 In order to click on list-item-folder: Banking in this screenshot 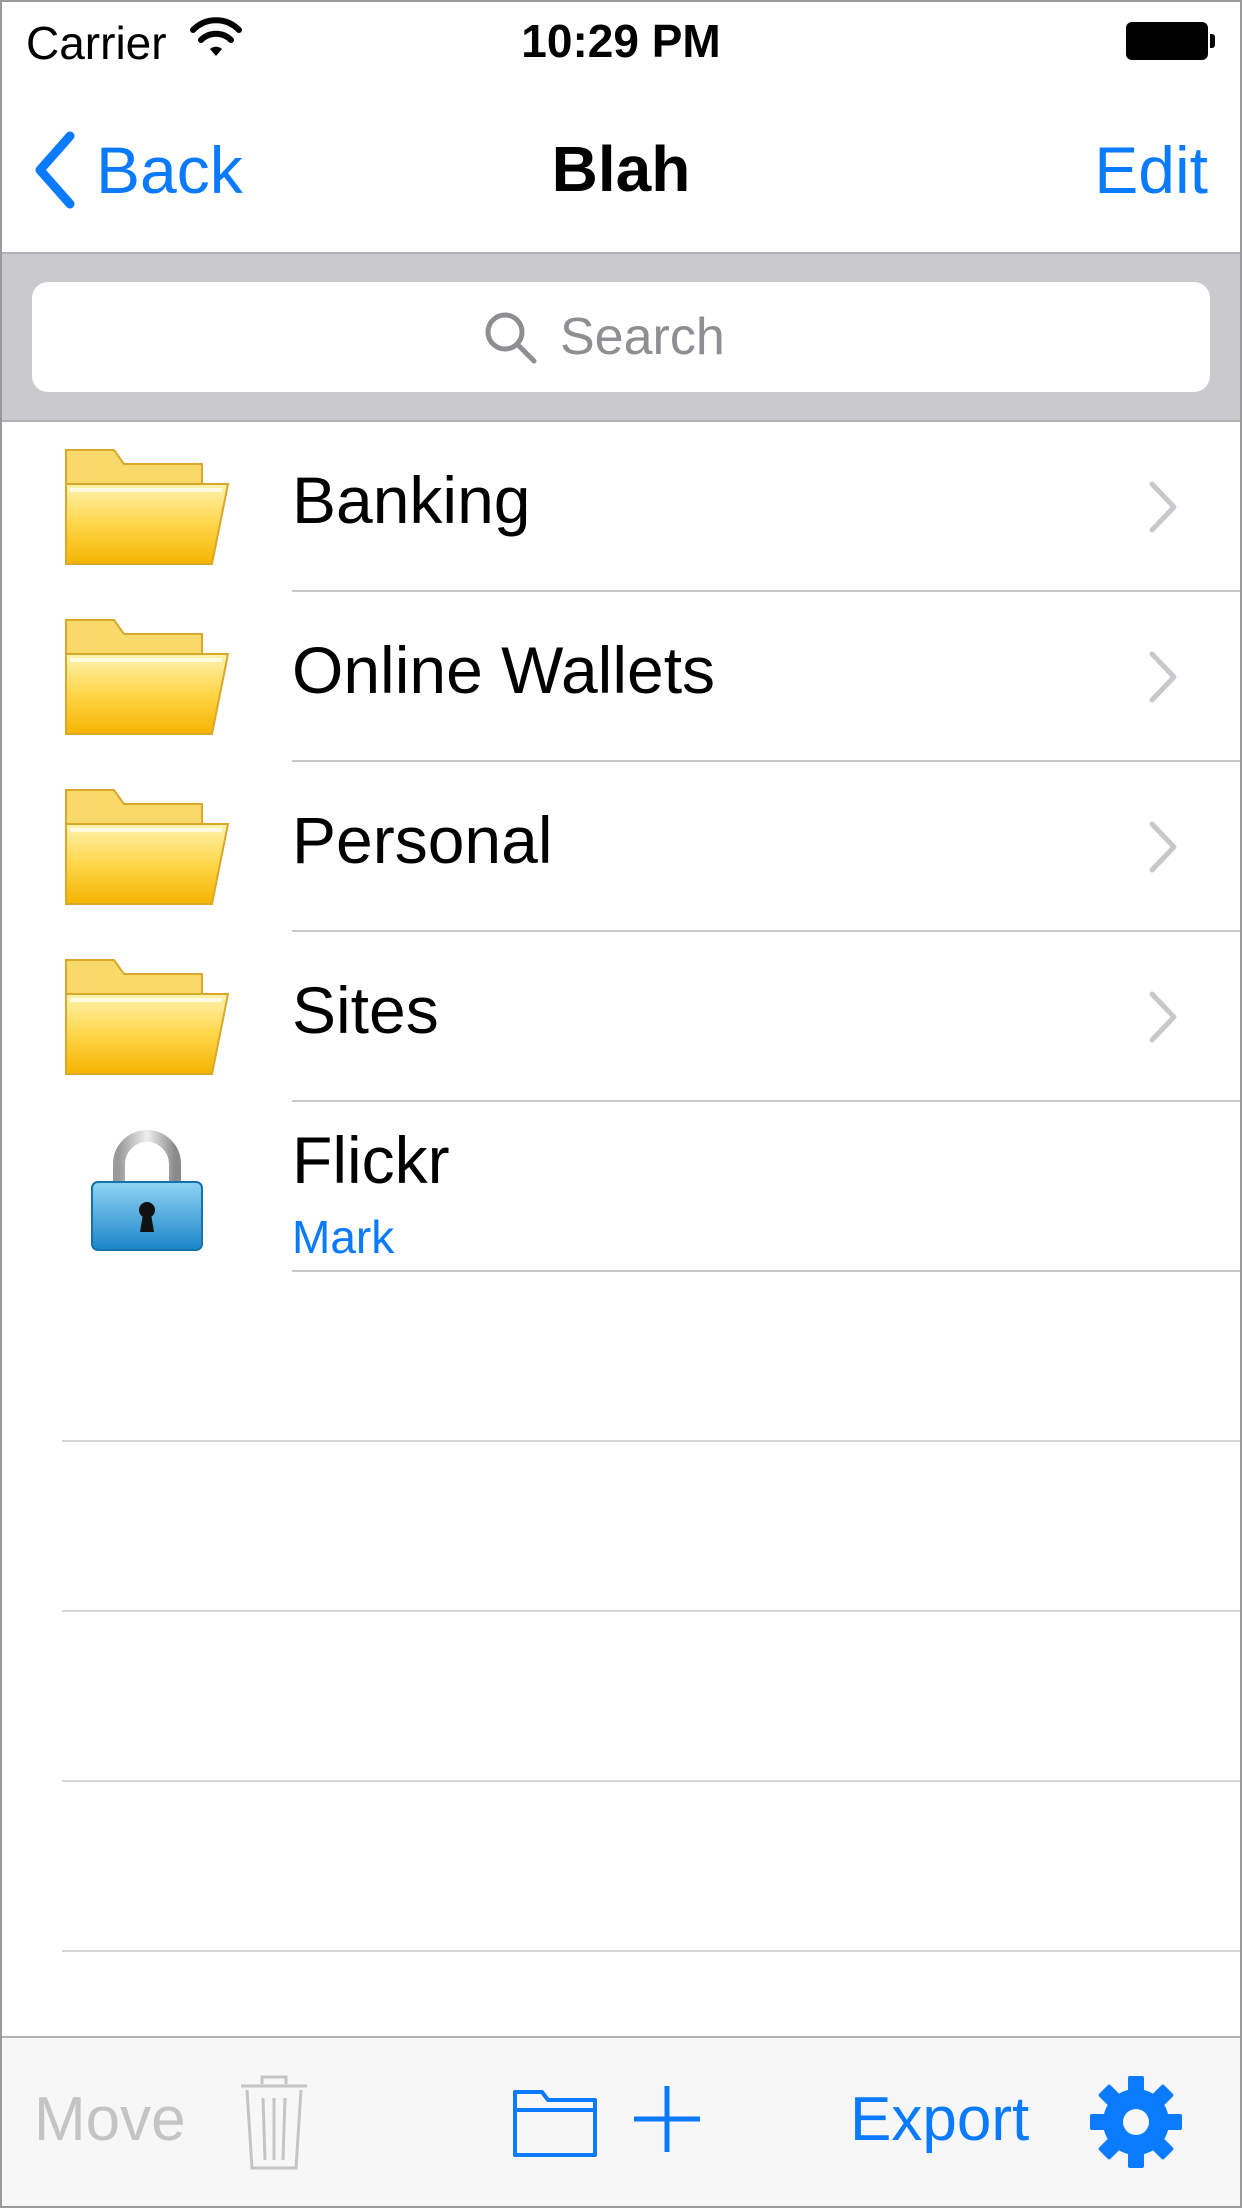, I will do `click(621, 507)`.